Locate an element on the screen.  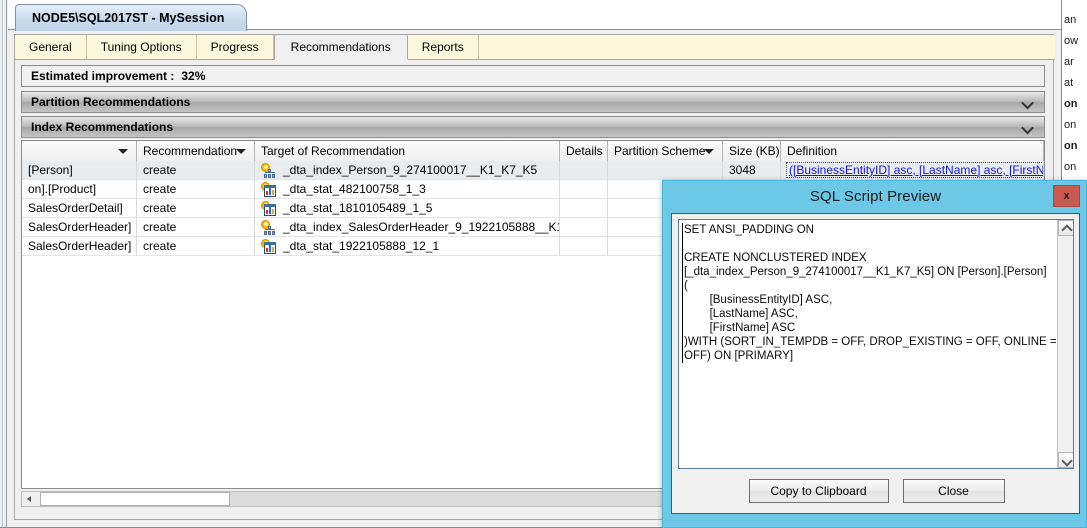
background-text-fragment: at is located at coordinates (1069, 83).